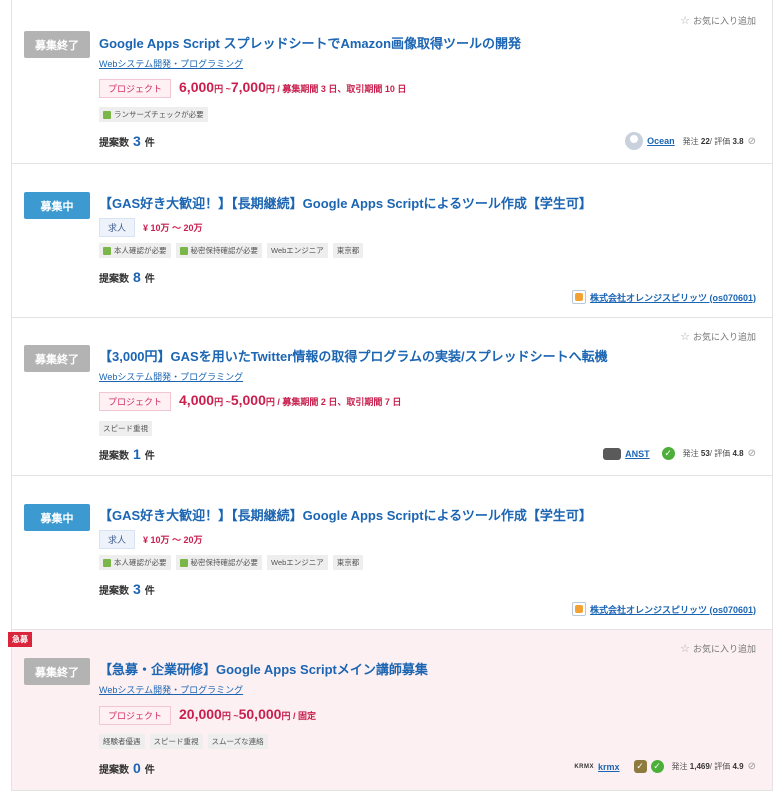 This screenshot has height=792, width=784. What do you see at coordinates (197, 87) in the screenshot?
I see `price-low: 6,000` at bounding box center [197, 87].